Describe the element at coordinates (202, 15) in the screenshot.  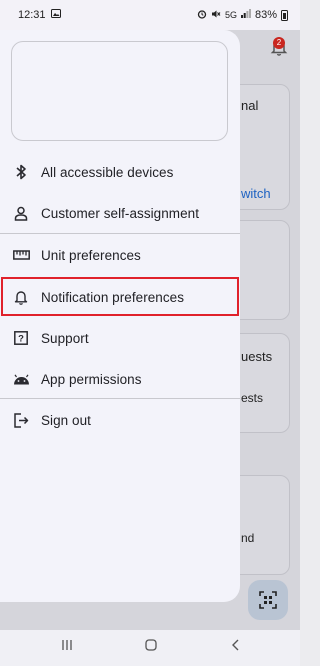
I see `alarm-icon` at that location.